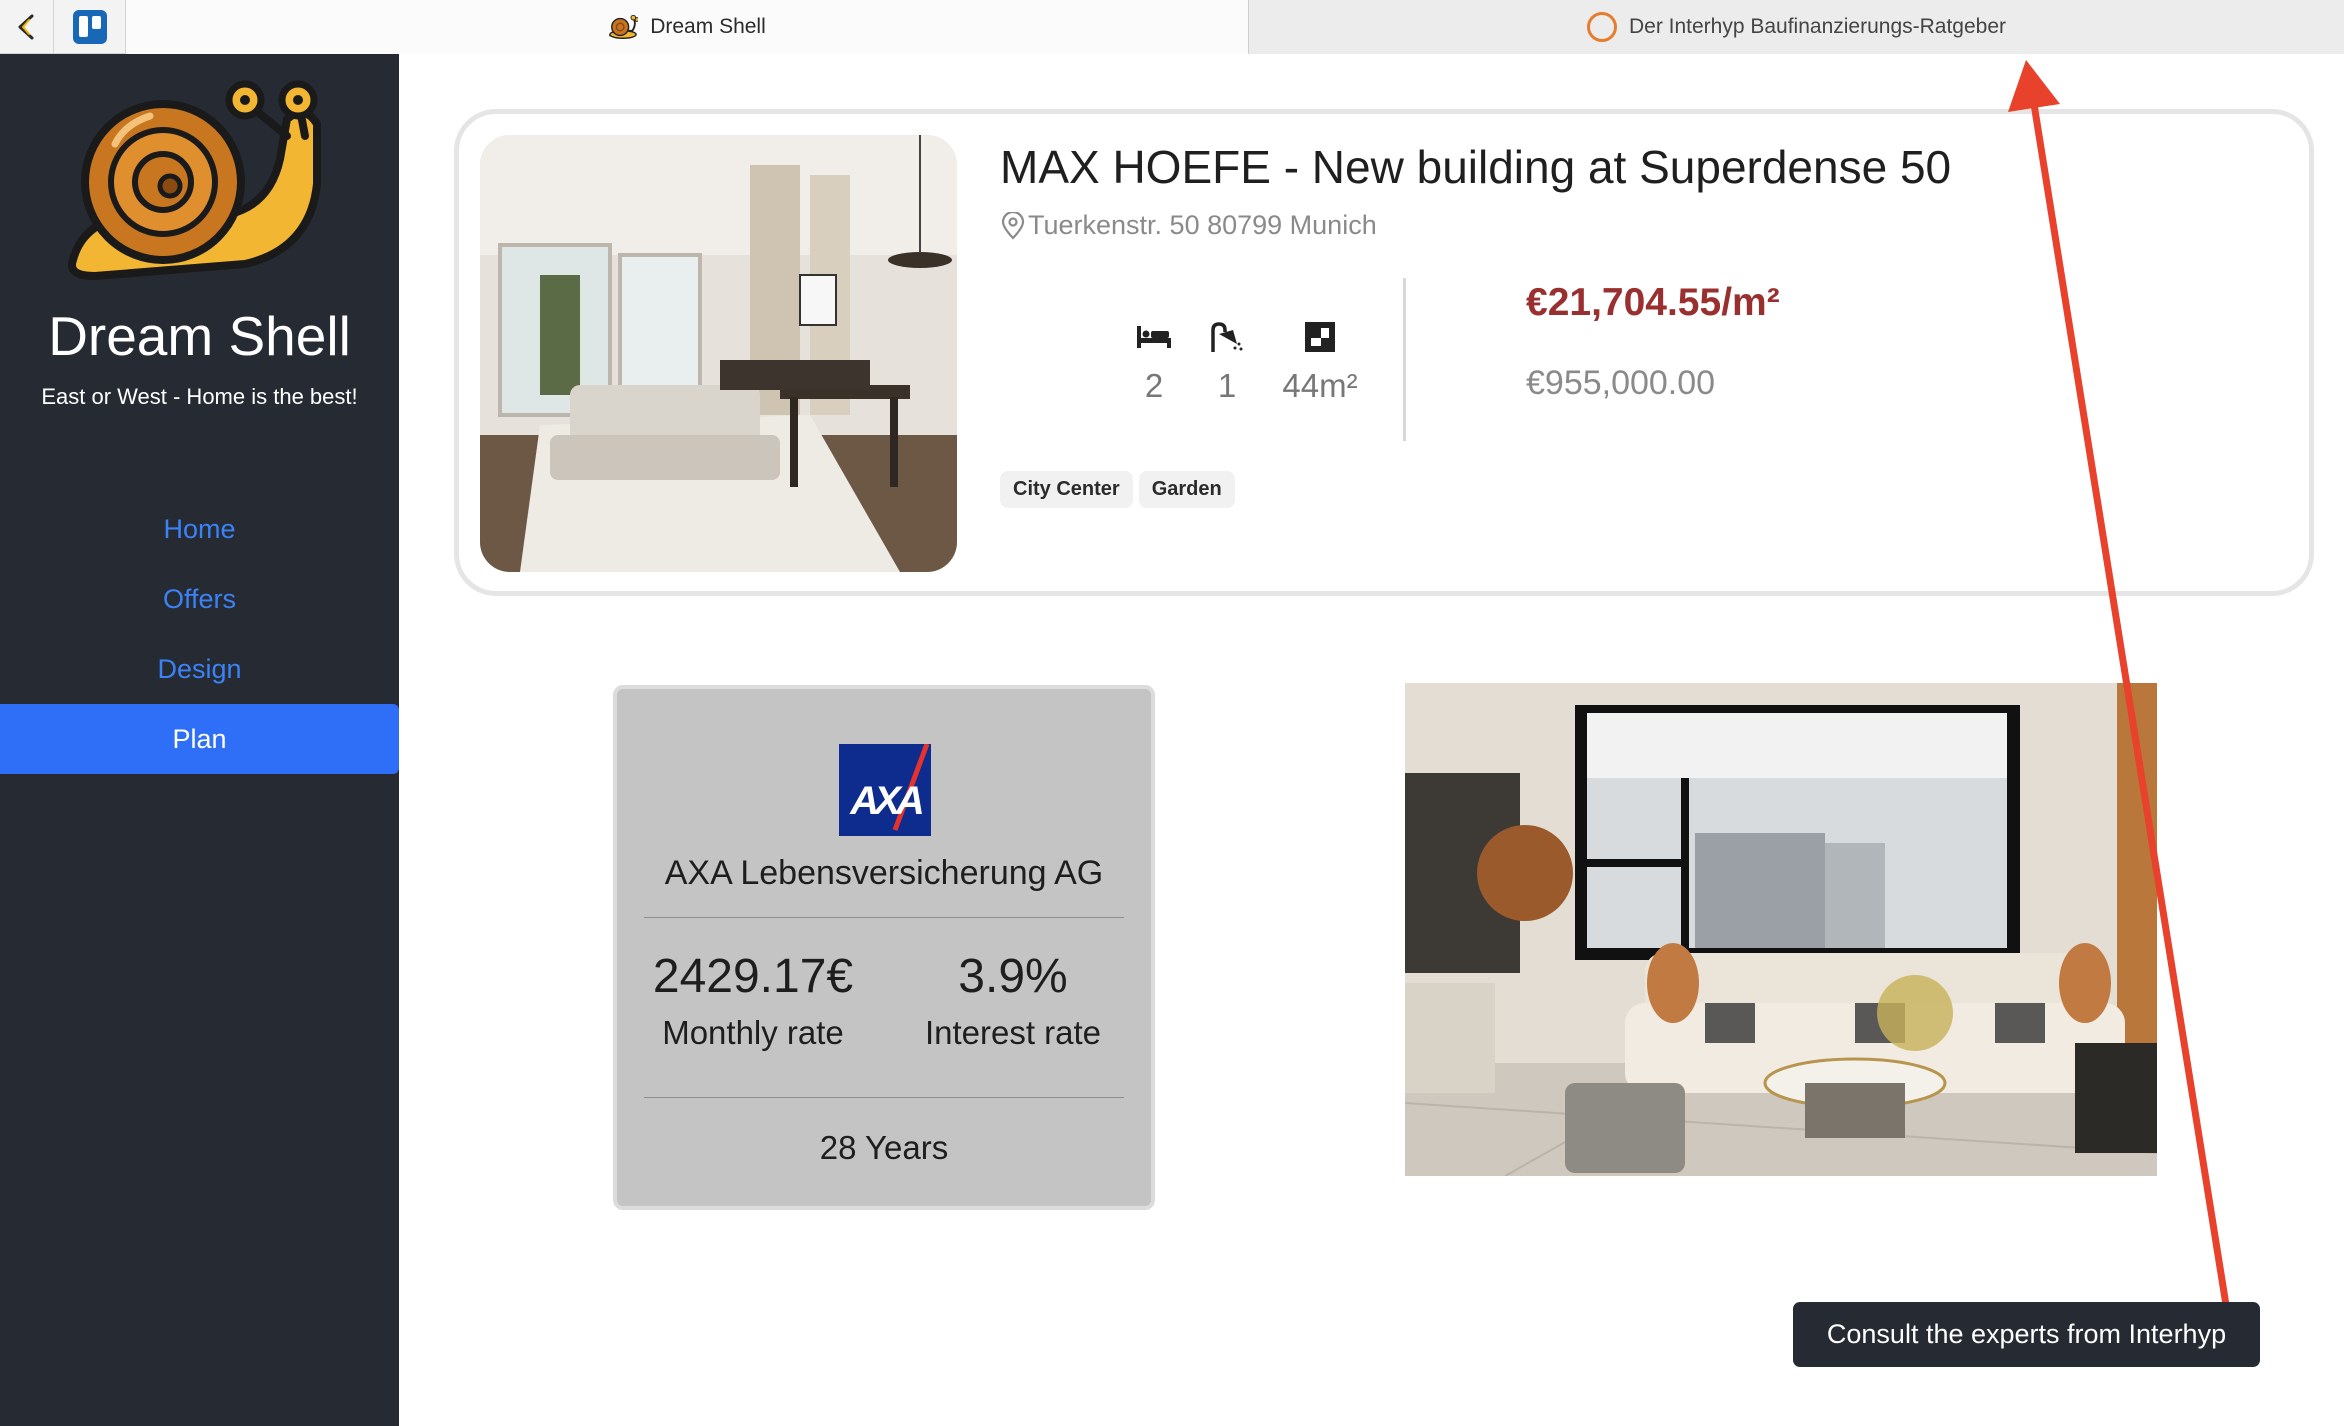 This screenshot has height=1426, width=2344. What do you see at coordinates (194, 180) in the screenshot?
I see `snail-logo-icon` at bounding box center [194, 180].